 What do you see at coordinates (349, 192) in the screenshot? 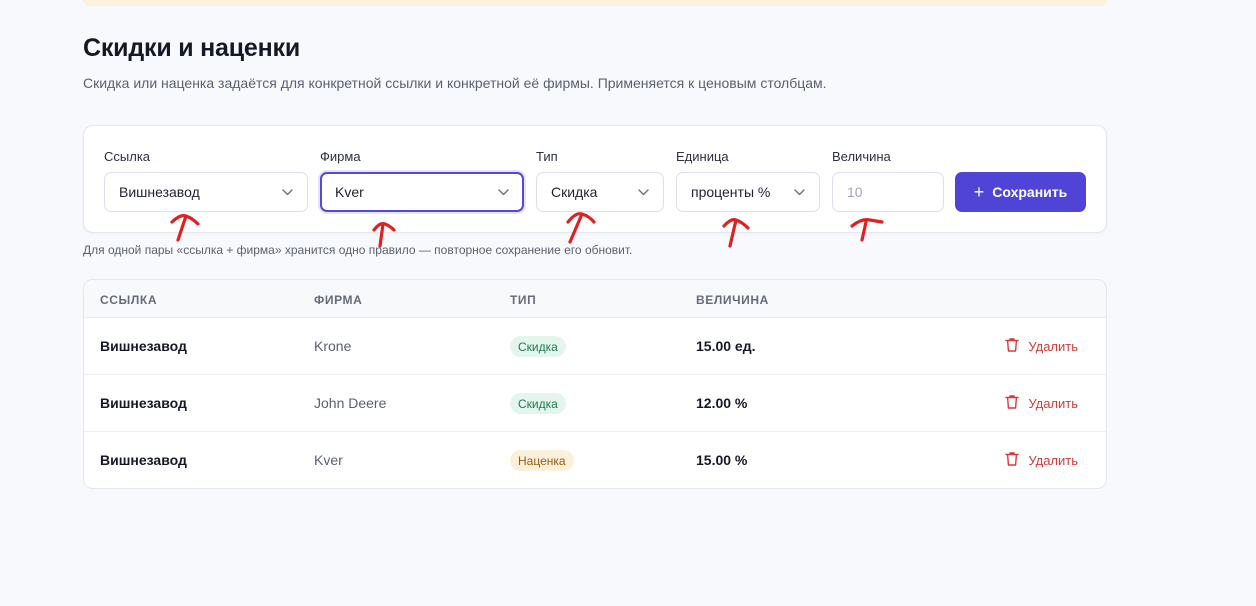
I see `firm-select-value: Kver` at bounding box center [349, 192].